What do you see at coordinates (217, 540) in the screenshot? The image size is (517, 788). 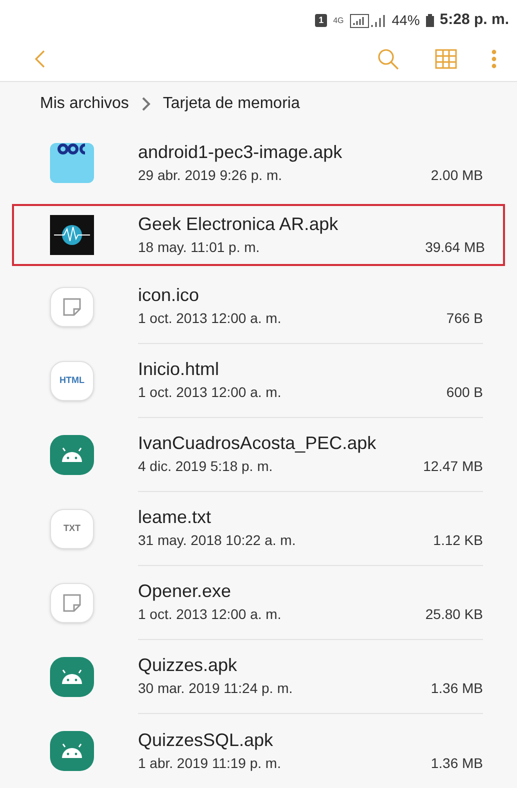 I see `file-date: 31 may. 2018 10:22 a. m.` at bounding box center [217, 540].